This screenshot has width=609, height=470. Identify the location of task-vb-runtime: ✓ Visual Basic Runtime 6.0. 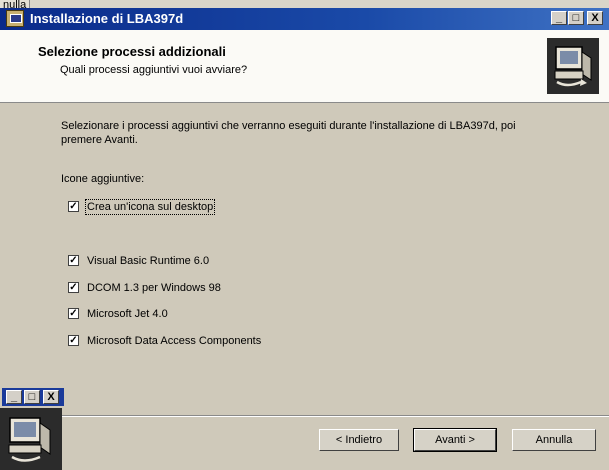
(138, 260).